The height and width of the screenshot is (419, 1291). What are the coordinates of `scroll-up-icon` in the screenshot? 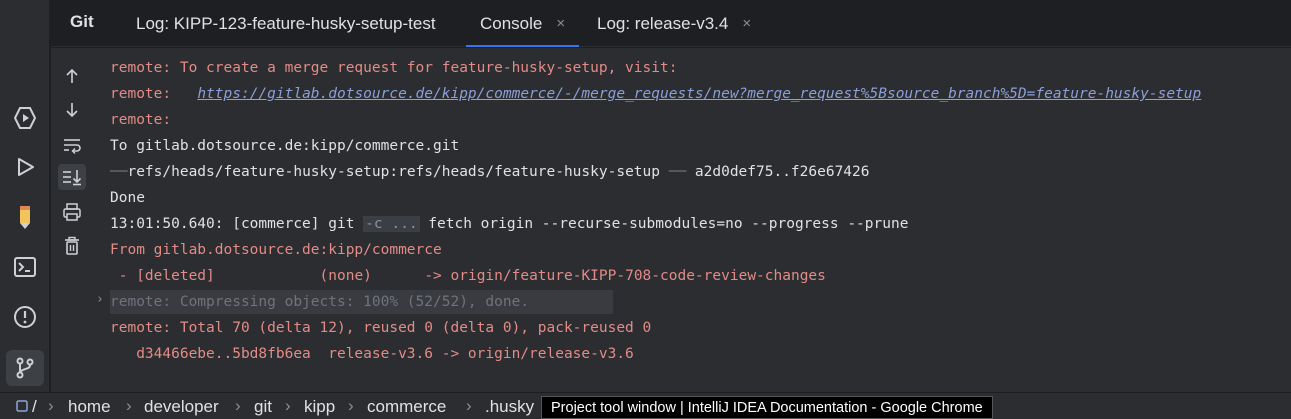 It's located at (72, 76).